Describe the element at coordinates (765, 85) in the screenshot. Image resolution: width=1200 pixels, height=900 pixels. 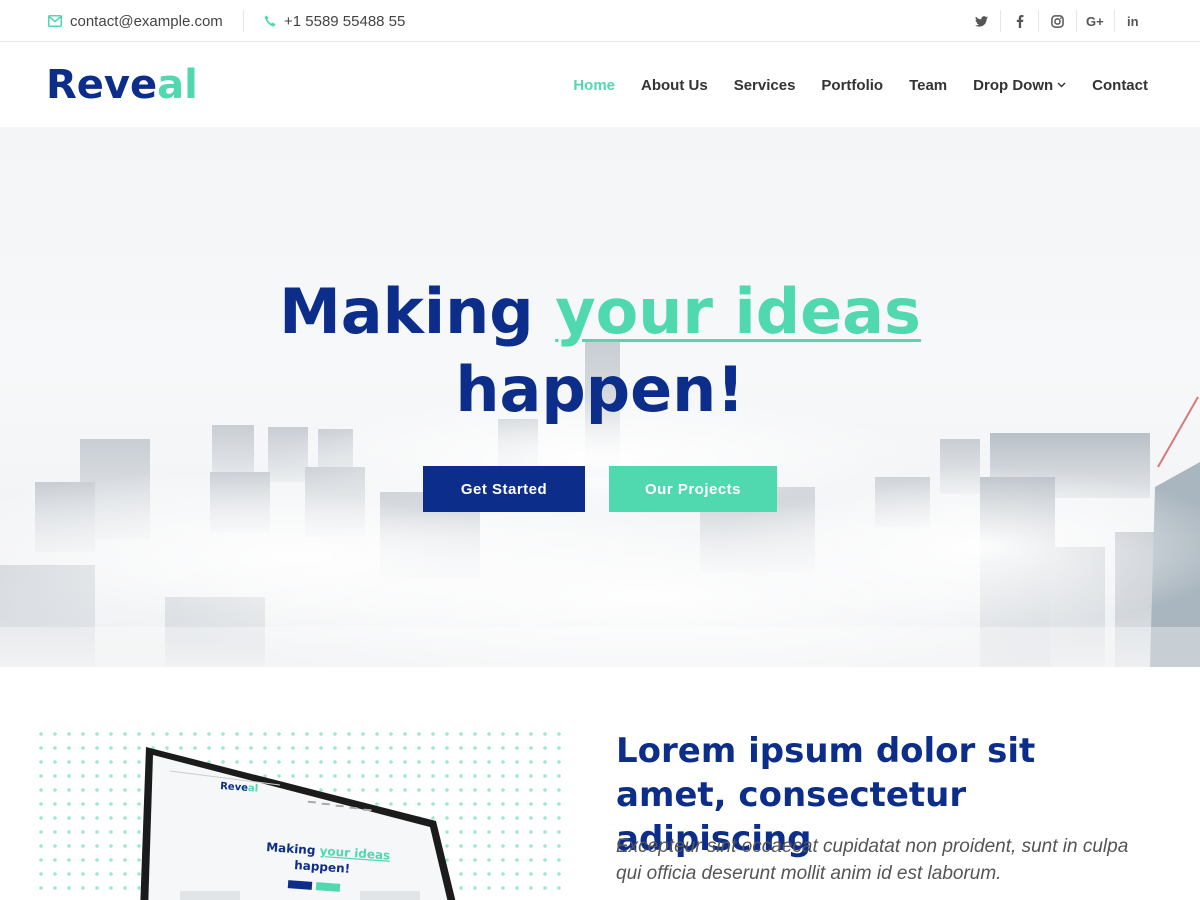
I see `nav-item-services: Services` at that location.